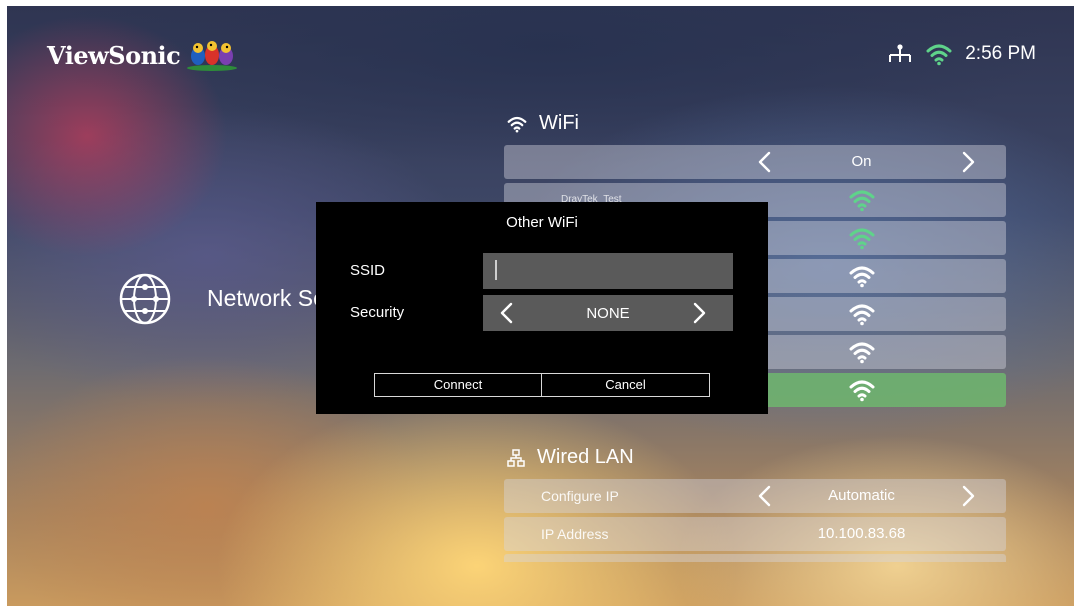  What do you see at coordinates (516, 457) in the screenshot?
I see `lan-icon` at bounding box center [516, 457].